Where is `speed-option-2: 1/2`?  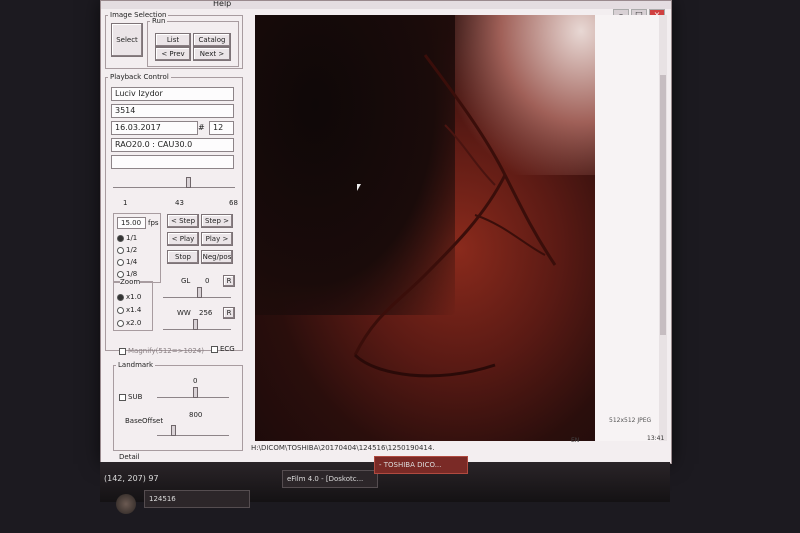
speed-option-2: 1/2 is located at coordinates (127, 250).